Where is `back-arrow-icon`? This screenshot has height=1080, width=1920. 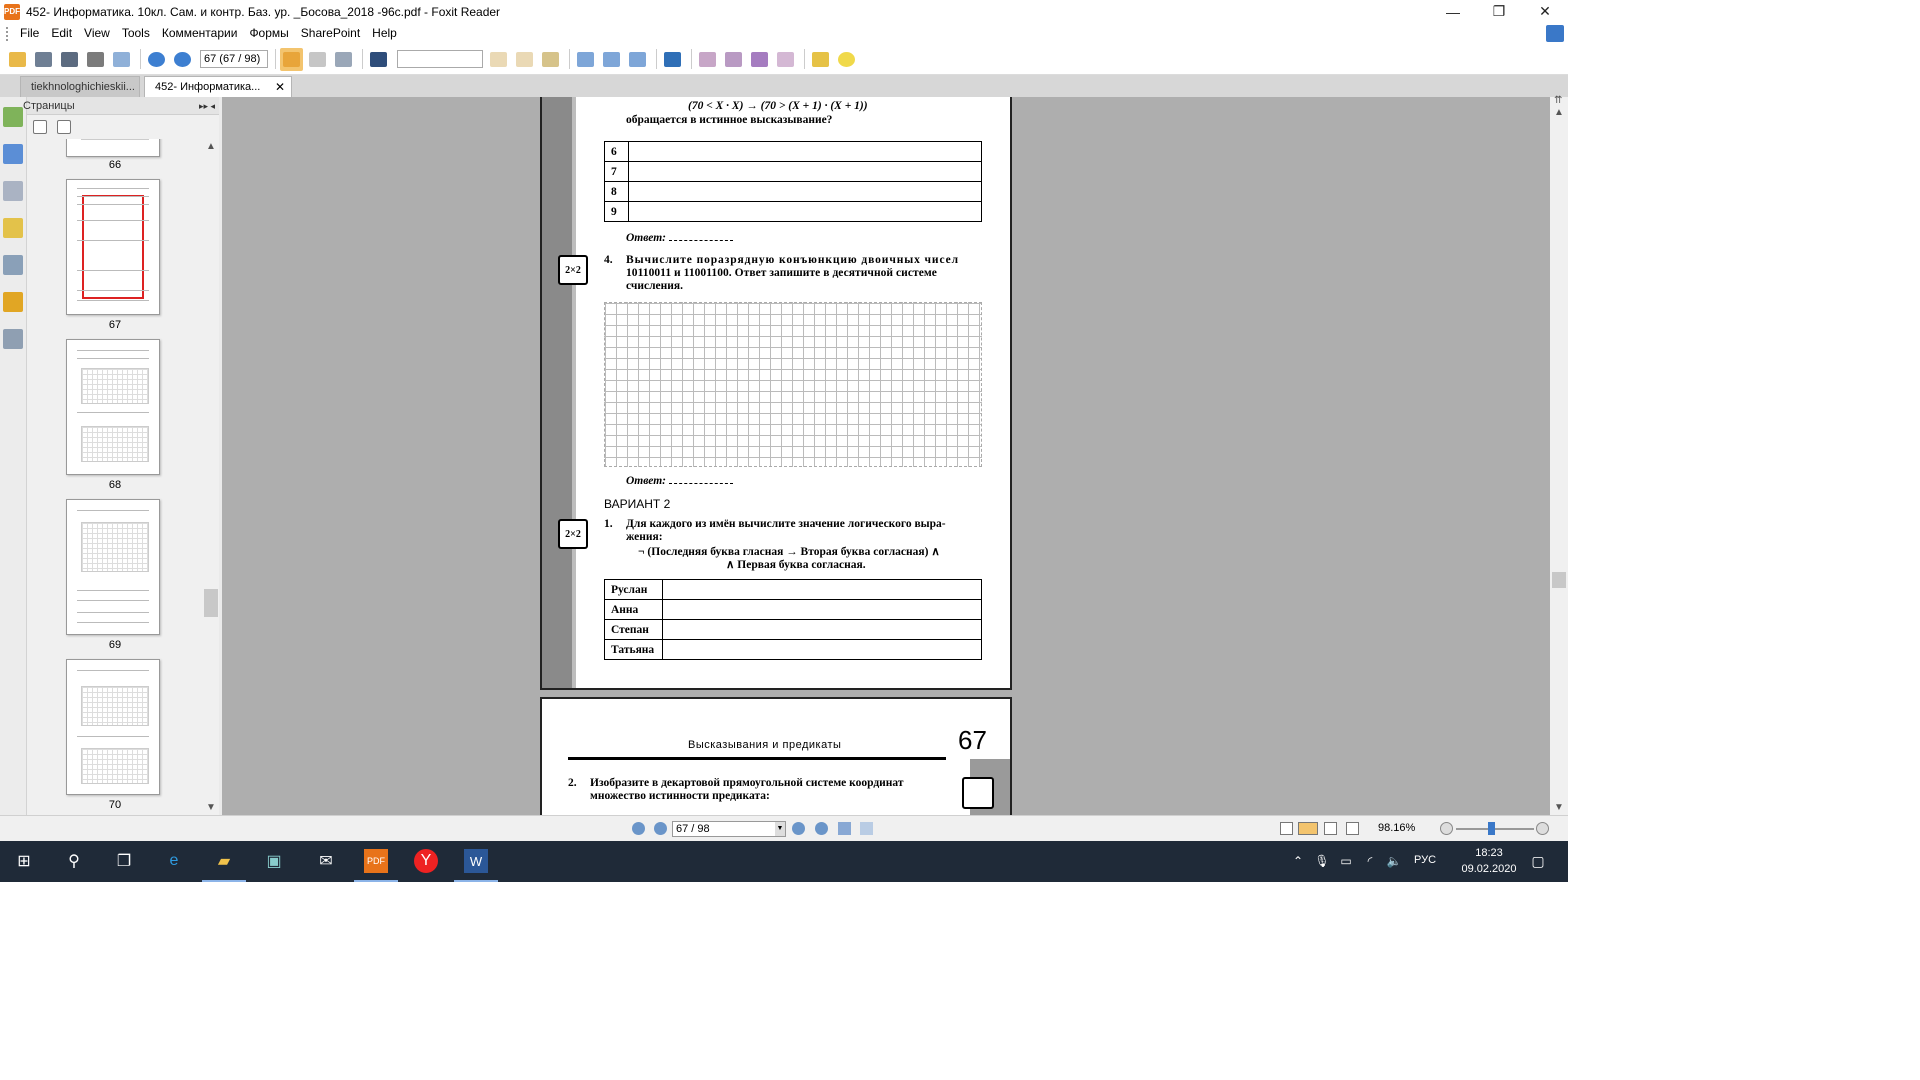
back-arrow-icon is located at coordinates (844, 828).